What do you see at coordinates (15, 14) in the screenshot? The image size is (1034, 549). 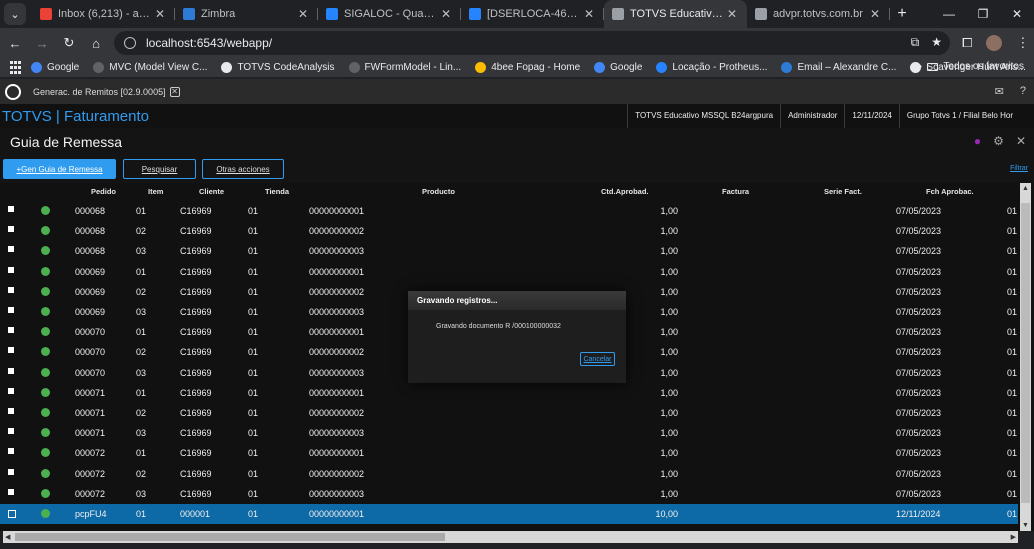 I see `tab-search-chevron-icon: ⌄` at bounding box center [15, 14].